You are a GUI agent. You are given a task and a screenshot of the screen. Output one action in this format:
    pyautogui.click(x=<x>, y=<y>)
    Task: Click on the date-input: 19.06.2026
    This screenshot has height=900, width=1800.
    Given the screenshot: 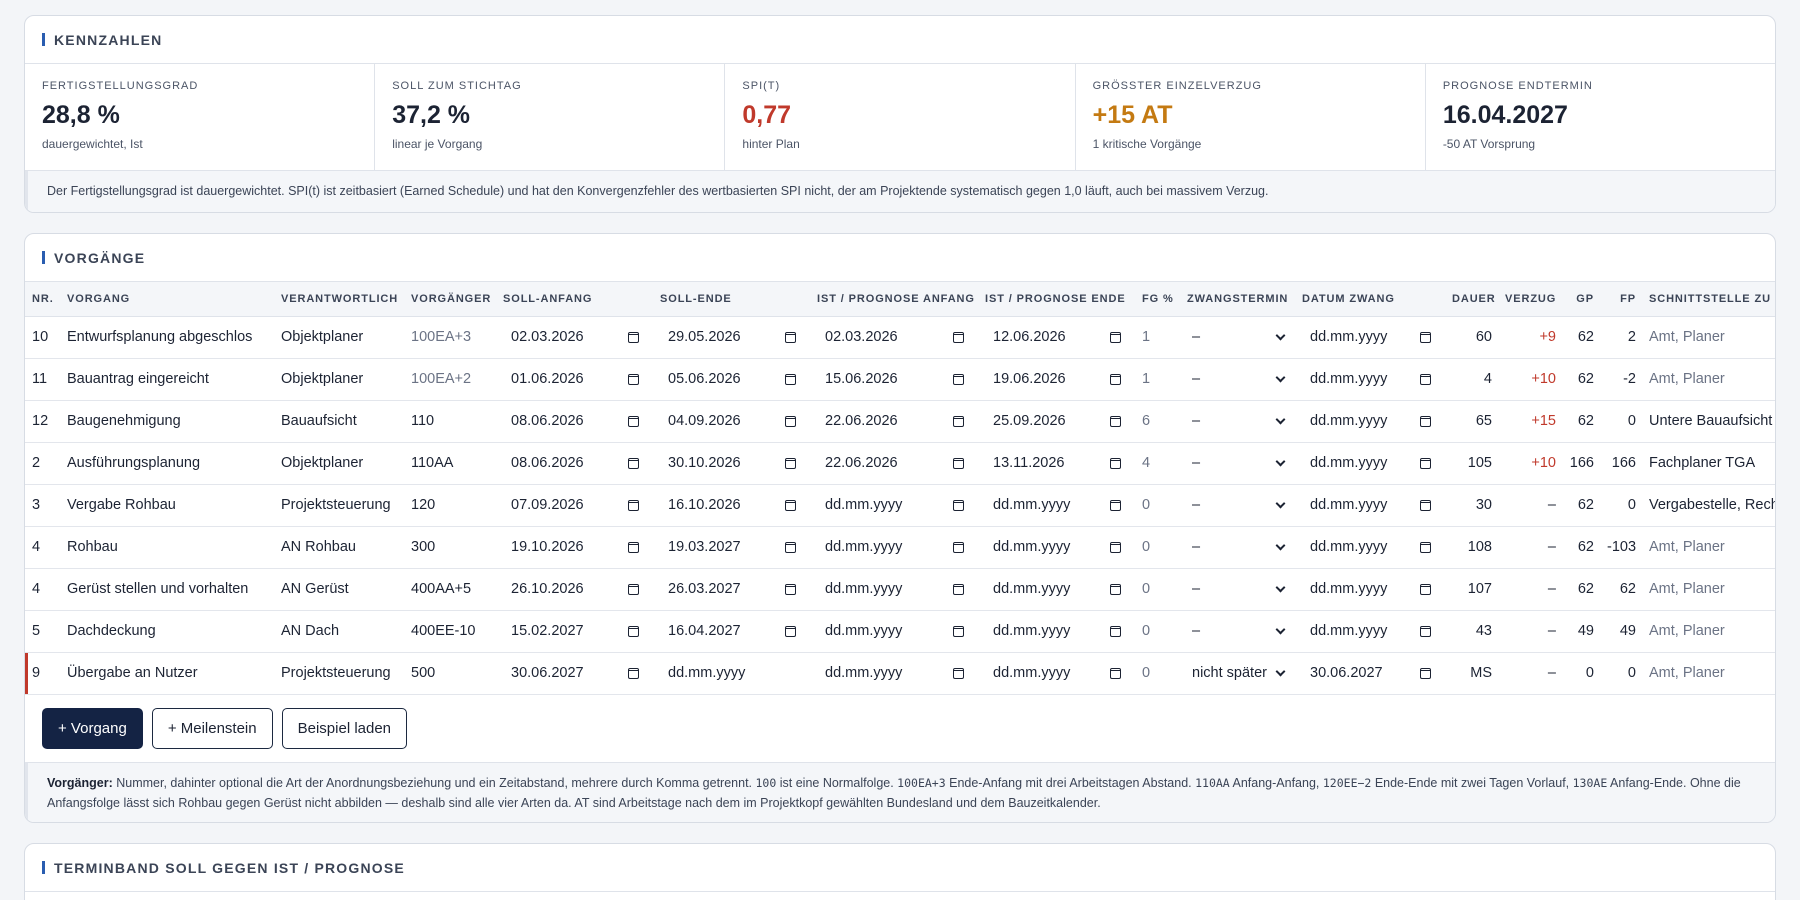 What is the action you would take?
    pyautogui.click(x=1058, y=379)
    